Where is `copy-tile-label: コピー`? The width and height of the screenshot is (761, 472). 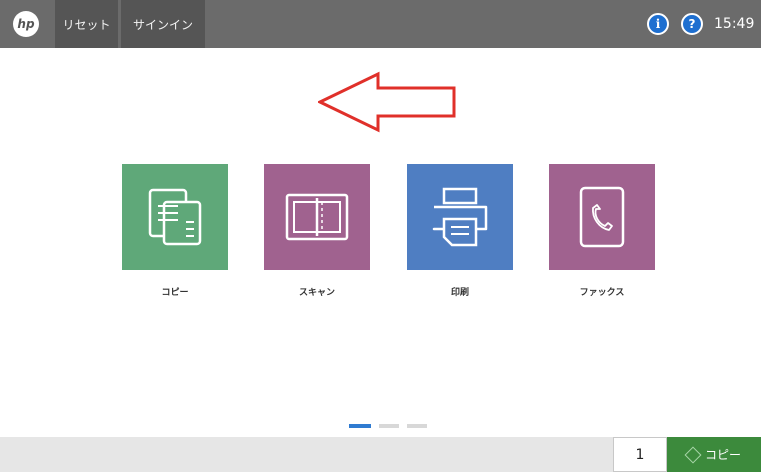 copy-tile-label: コピー is located at coordinates (175, 293).